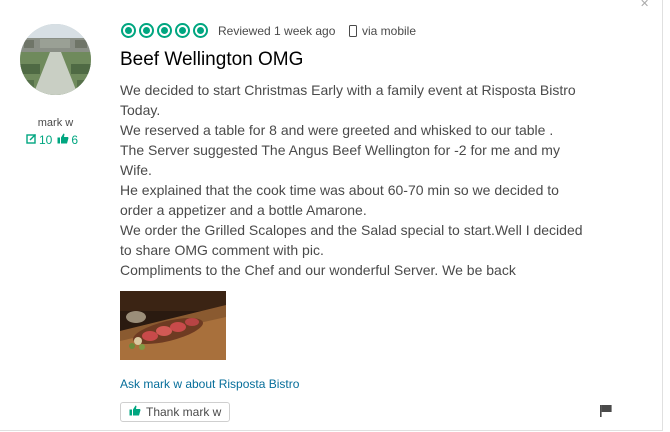 This screenshot has width=670, height=432. What do you see at coordinates (184, 412) in the screenshot?
I see `thank-button-label: Thank mark w` at bounding box center [184, 412].